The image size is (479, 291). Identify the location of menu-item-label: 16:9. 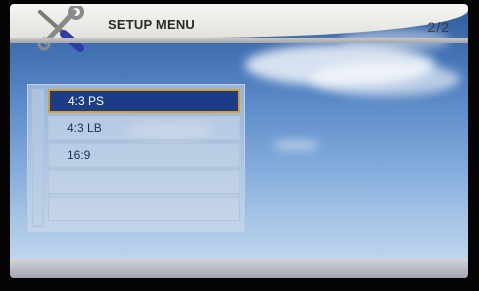
(79, 155).